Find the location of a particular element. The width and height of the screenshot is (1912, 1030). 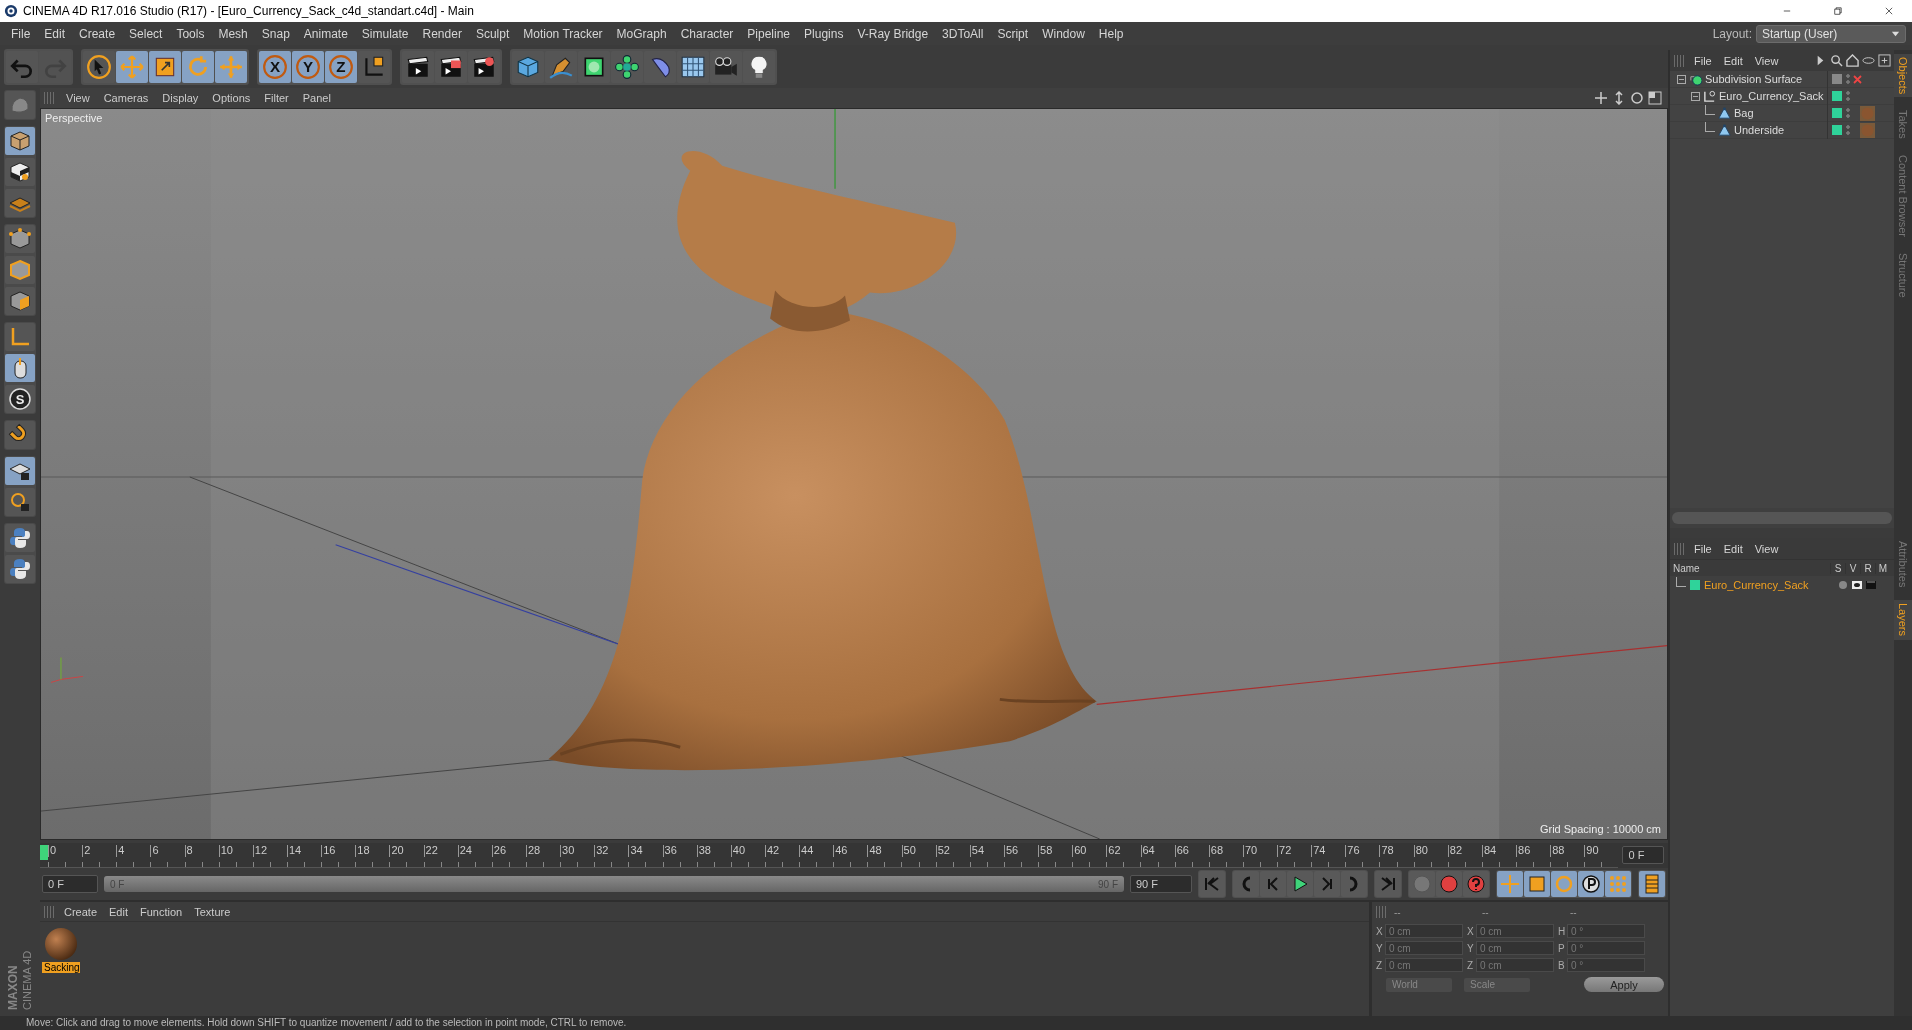

menu-item: Plugins is located at coordinates (824, 33).